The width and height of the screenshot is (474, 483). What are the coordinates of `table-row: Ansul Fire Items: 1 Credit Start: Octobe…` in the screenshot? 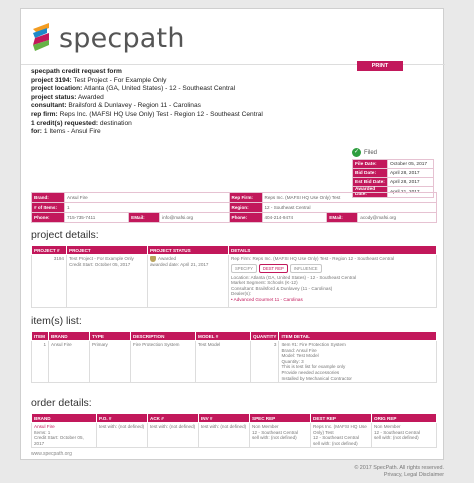 It's located at (234, 435).